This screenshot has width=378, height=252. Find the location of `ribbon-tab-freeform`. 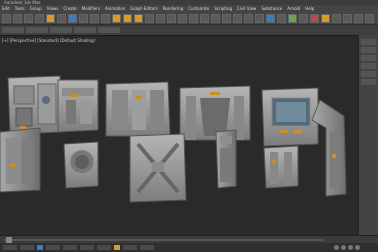

ribbon-tab-freeform is located at coordinates (37, 30).